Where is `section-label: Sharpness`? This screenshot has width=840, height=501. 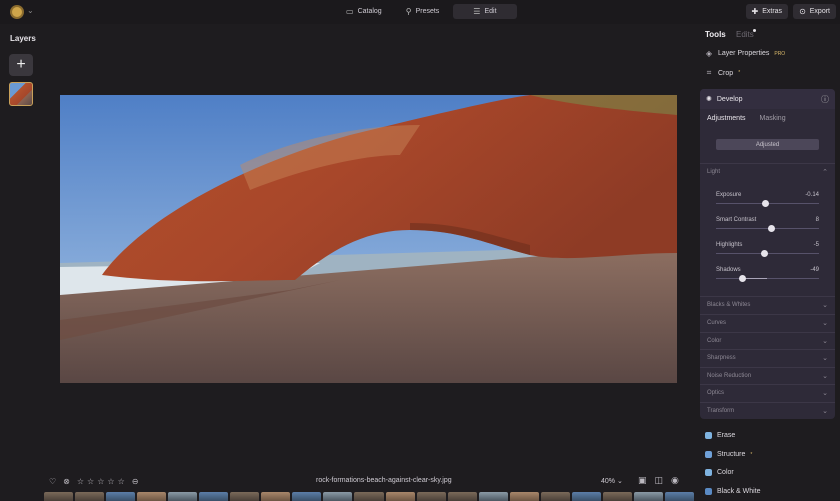 section-label: Sharpness is located at coordinates (721, 358).